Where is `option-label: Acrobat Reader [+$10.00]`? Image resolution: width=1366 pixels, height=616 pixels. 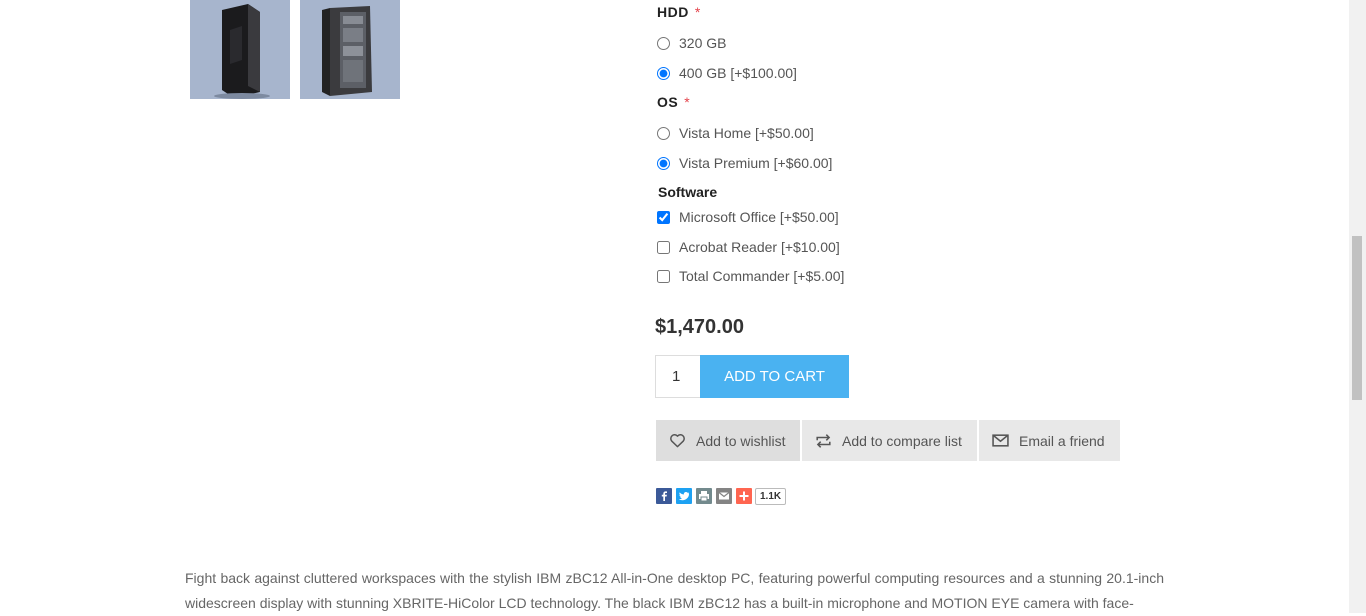
option-label: Acrobat Reader [+$10.00] is located at coordinates (759, 247).